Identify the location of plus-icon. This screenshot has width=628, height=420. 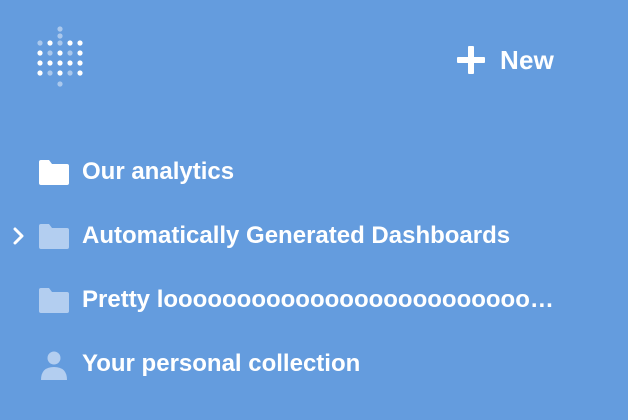
(471, 60).